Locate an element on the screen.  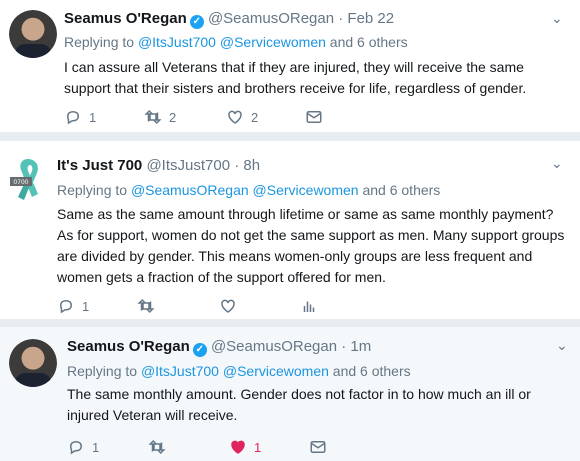
like-button is located at coordinates (228, 306).